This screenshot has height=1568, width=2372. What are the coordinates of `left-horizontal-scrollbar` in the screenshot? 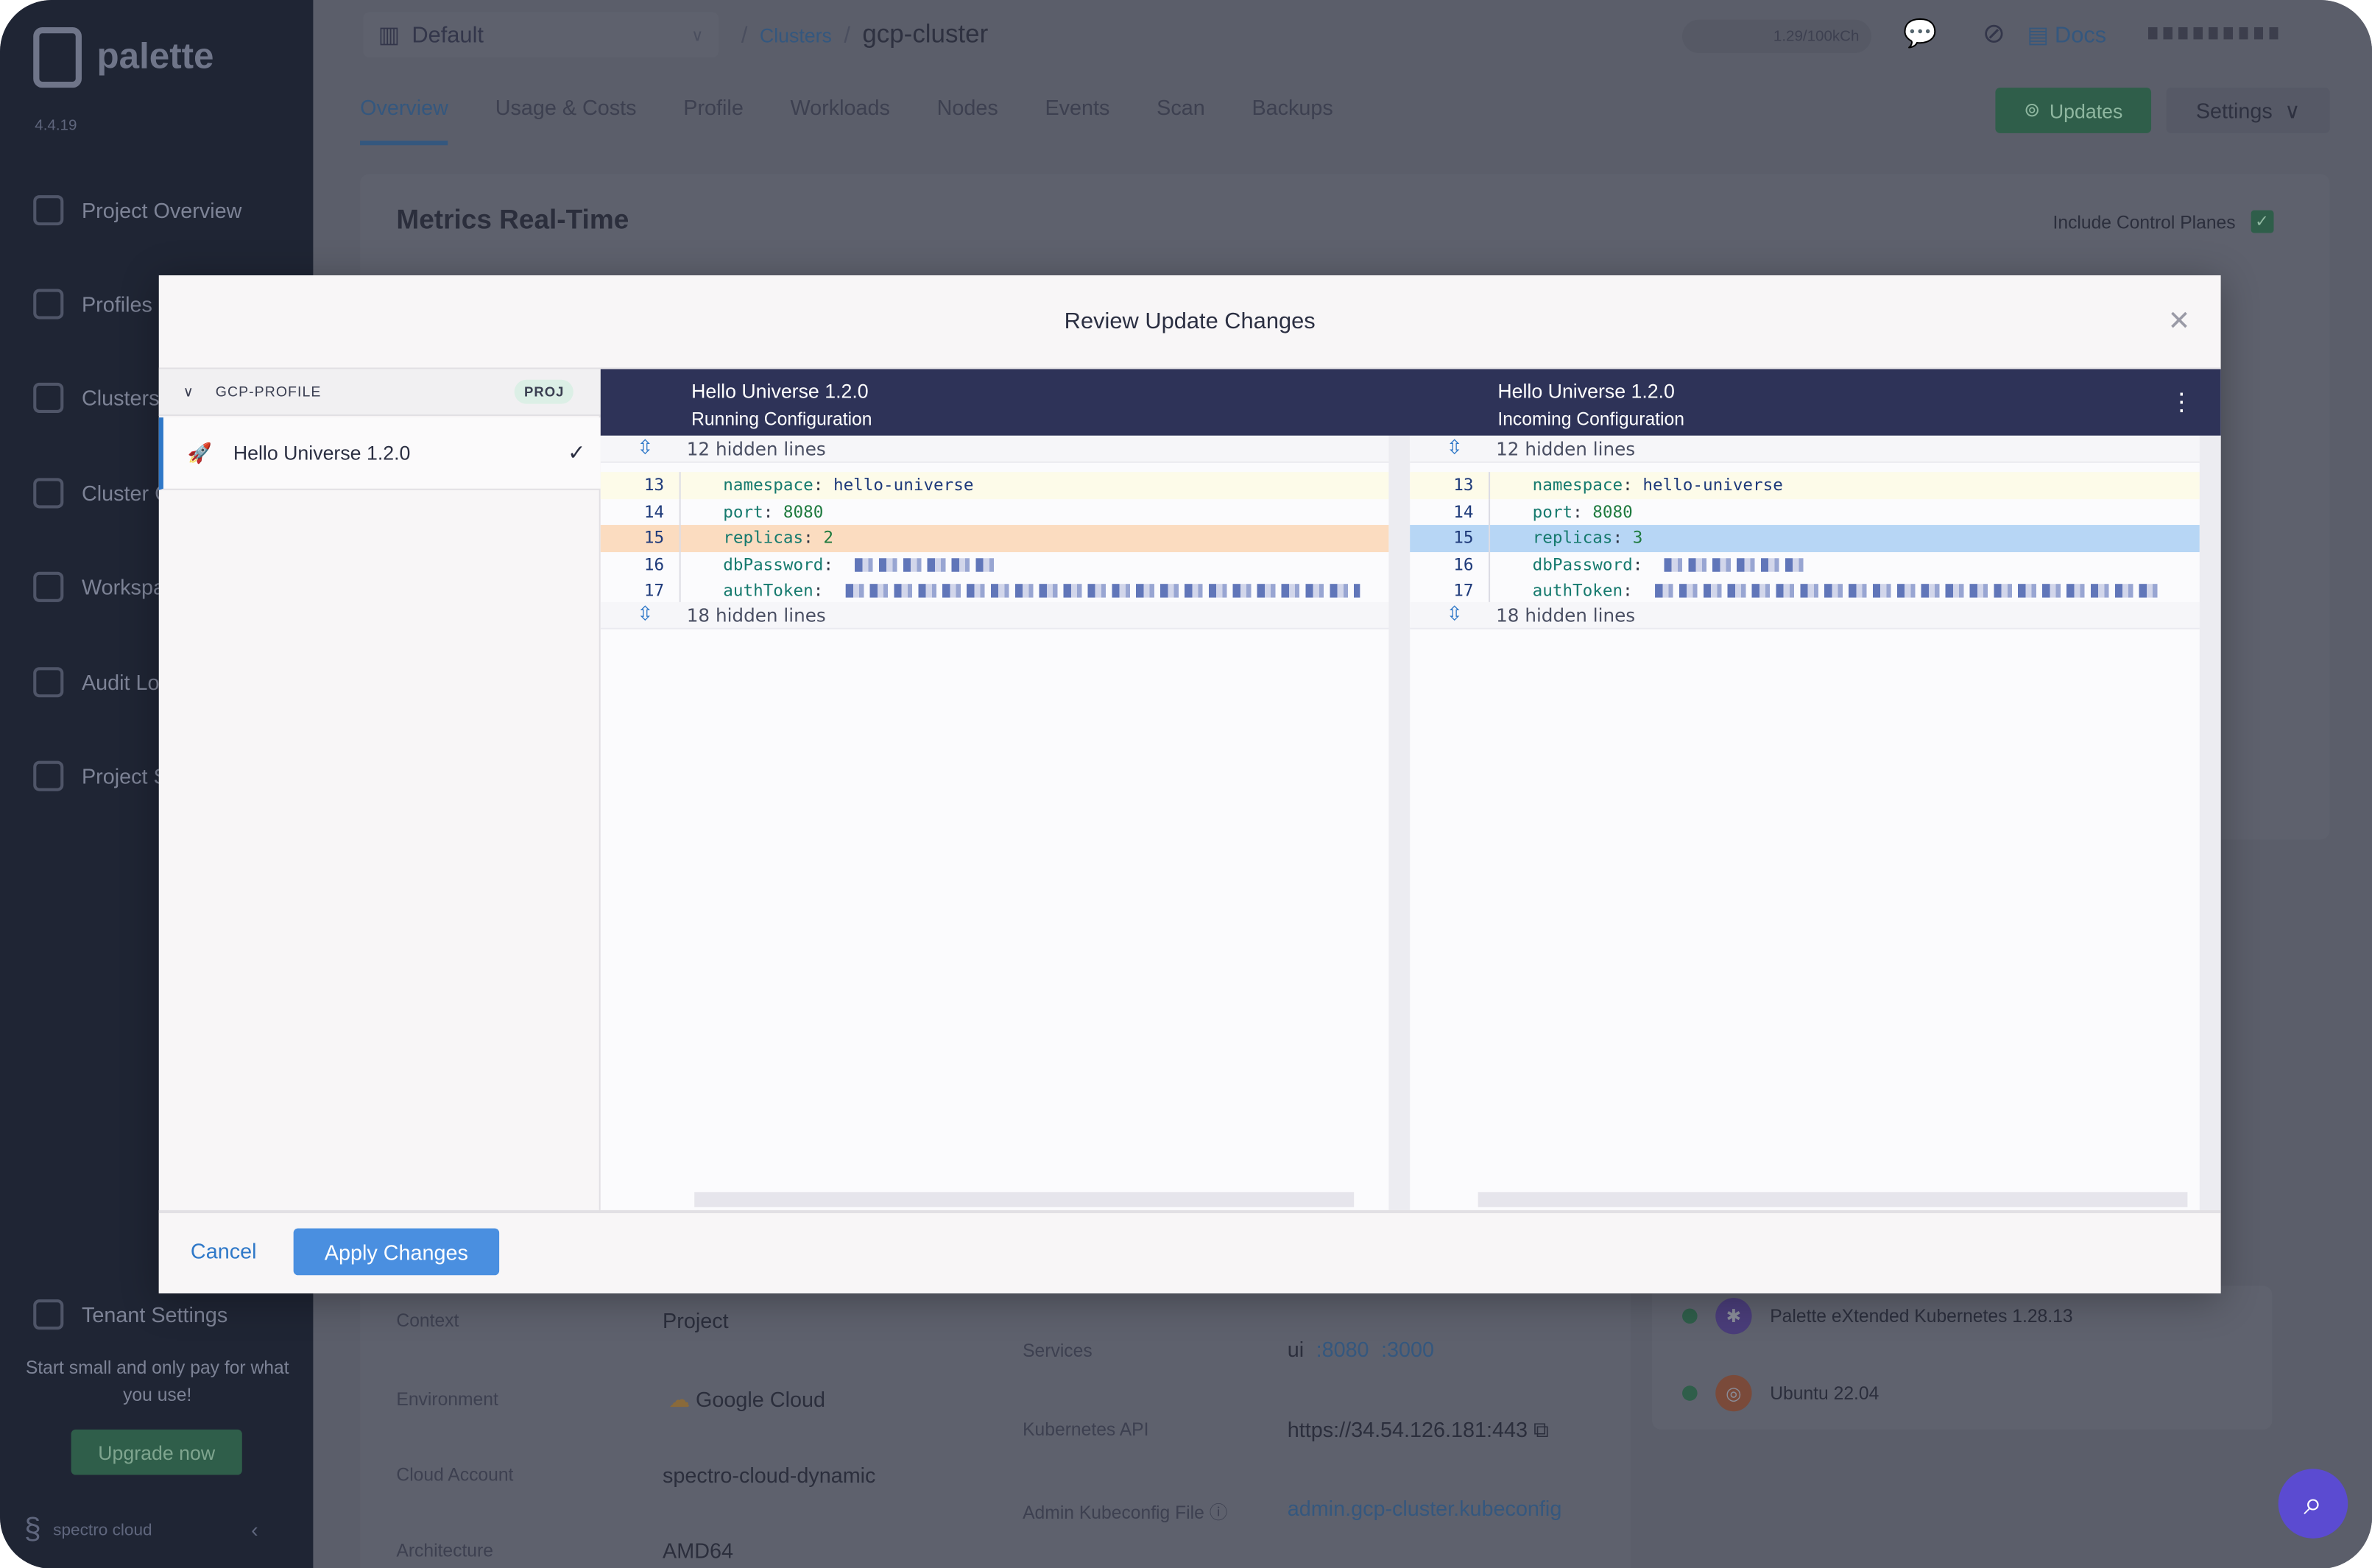 It's located at (1025, 1199).